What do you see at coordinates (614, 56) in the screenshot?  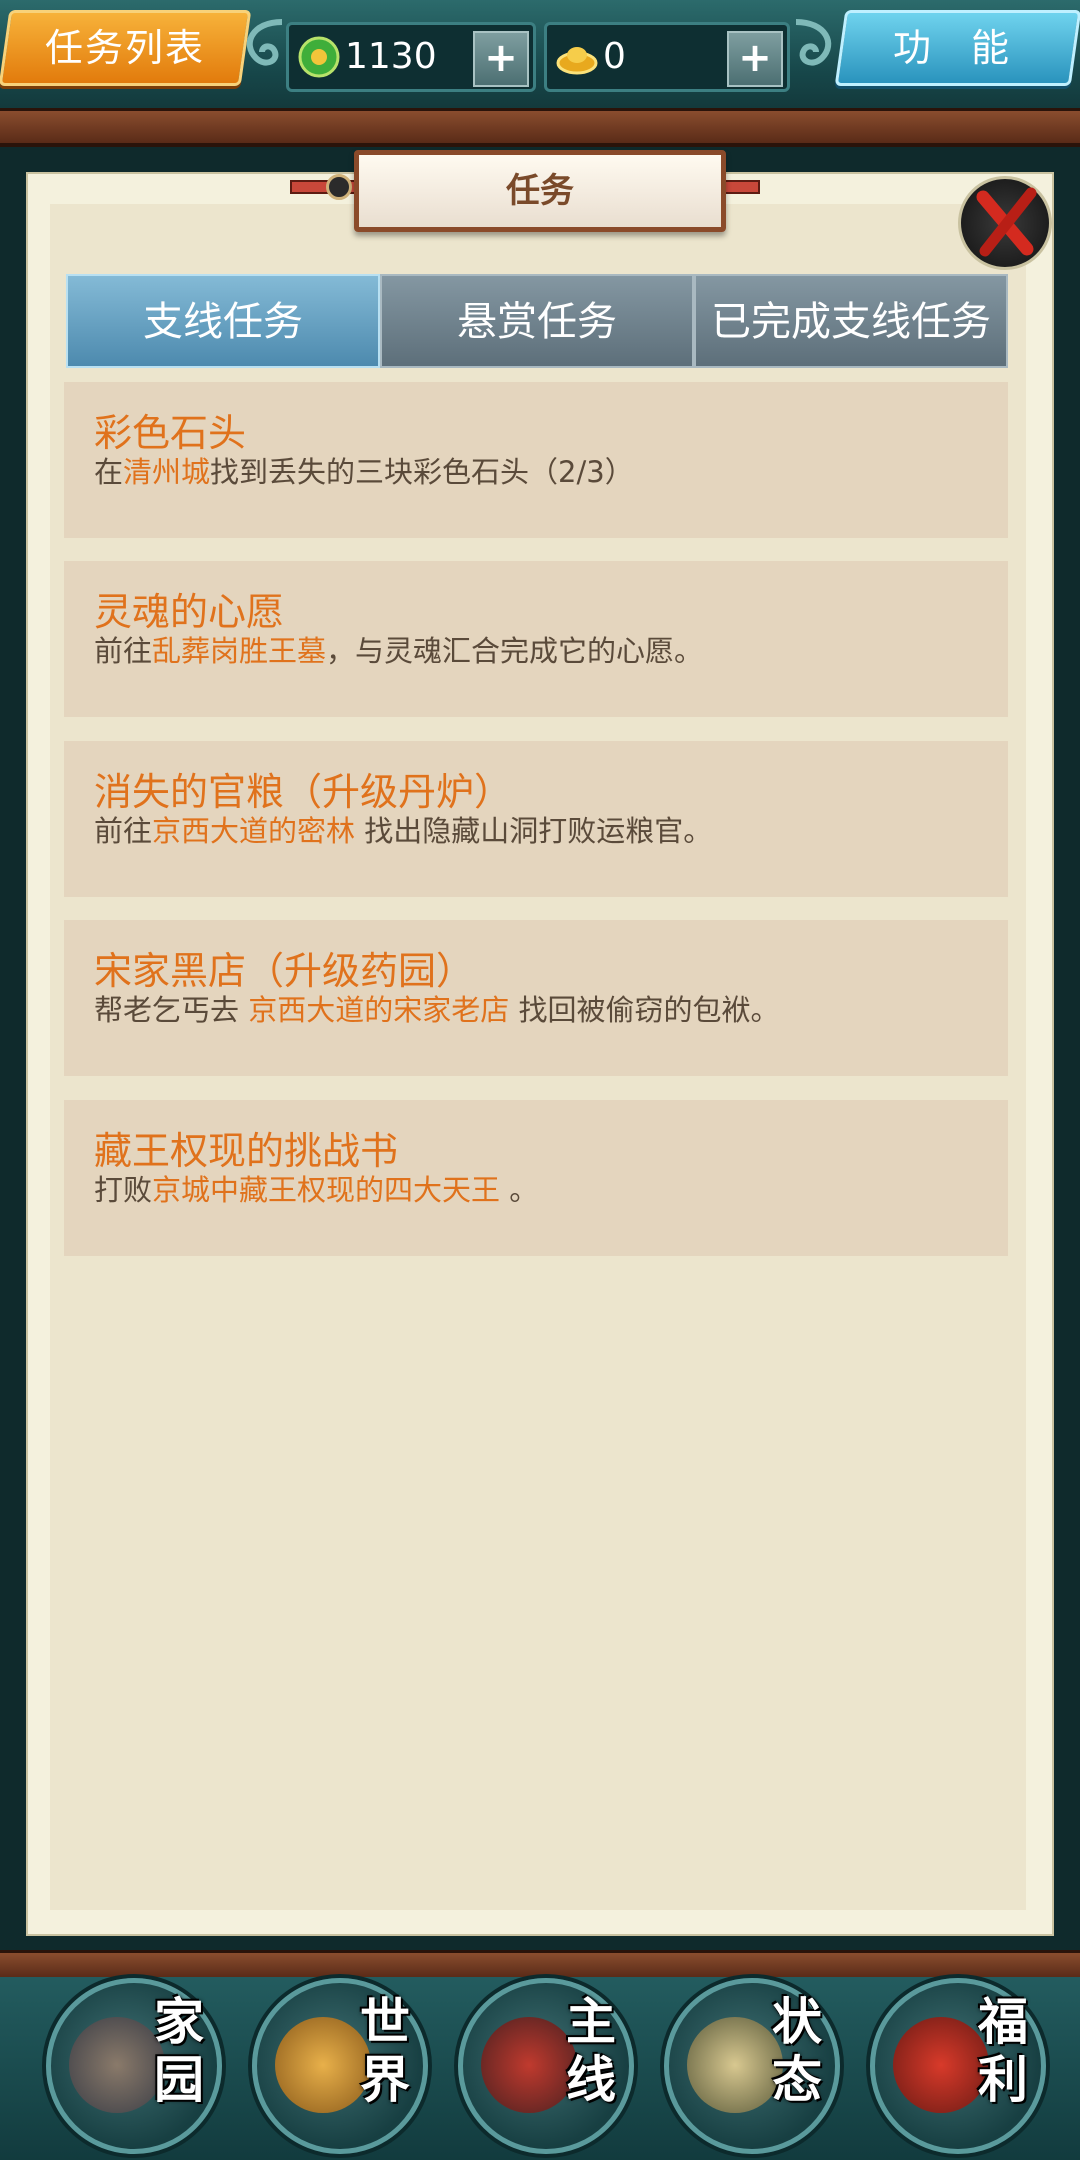 I see `gold-amount: 0` at bounding box center [614, 56].